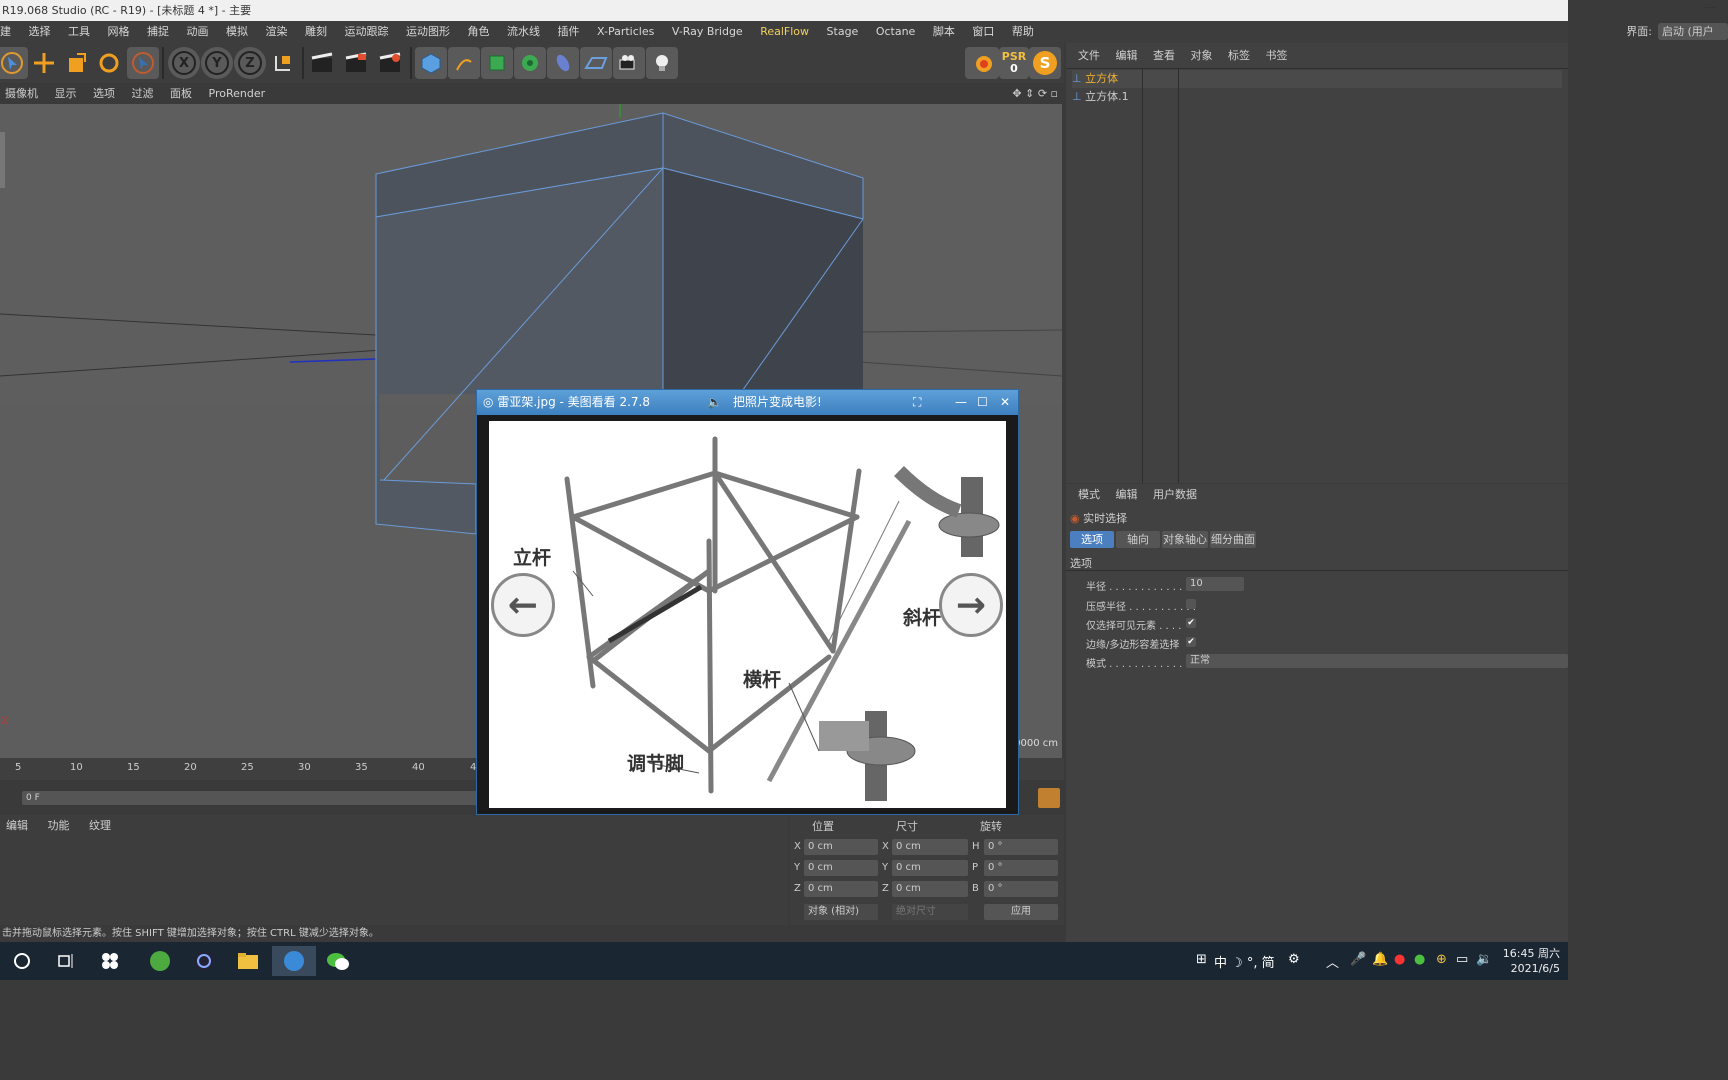 This screenshot has width=1728, height=1080. I want to click on visible-only-checkbox: ✔, so click(1191, 623).